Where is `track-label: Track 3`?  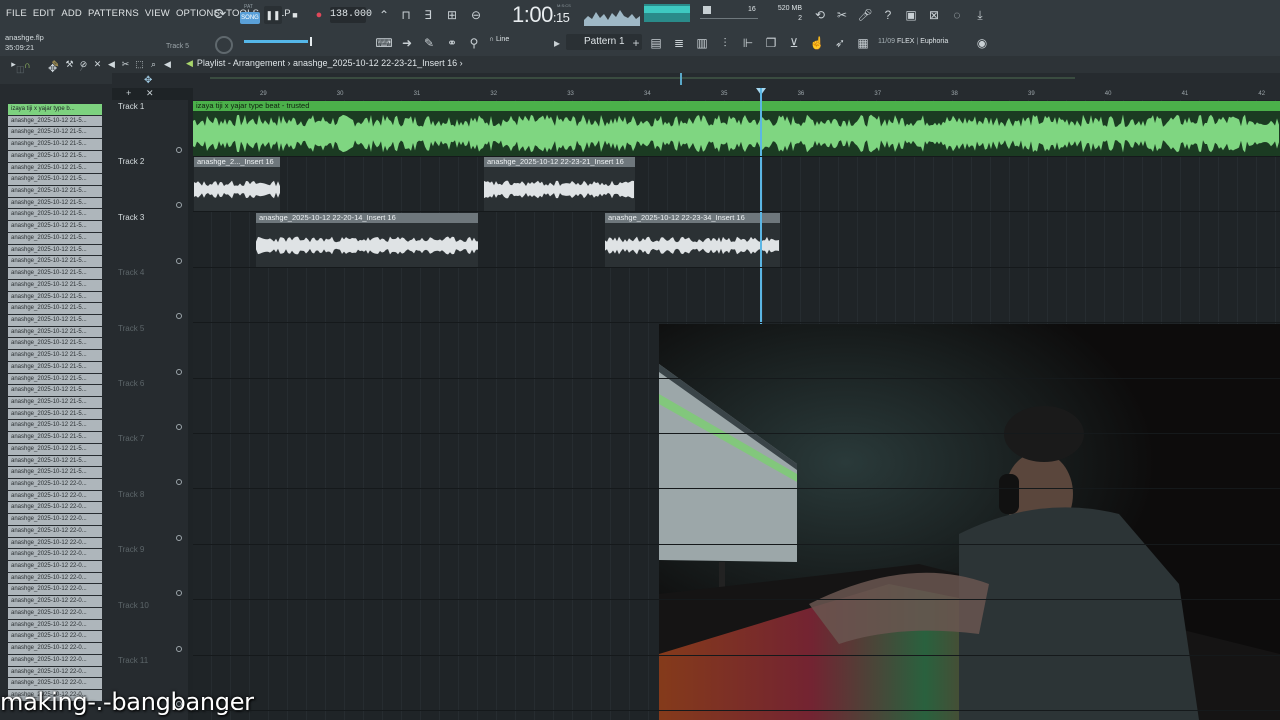 track-label: Track 3 is located at coordinates (131, 217).